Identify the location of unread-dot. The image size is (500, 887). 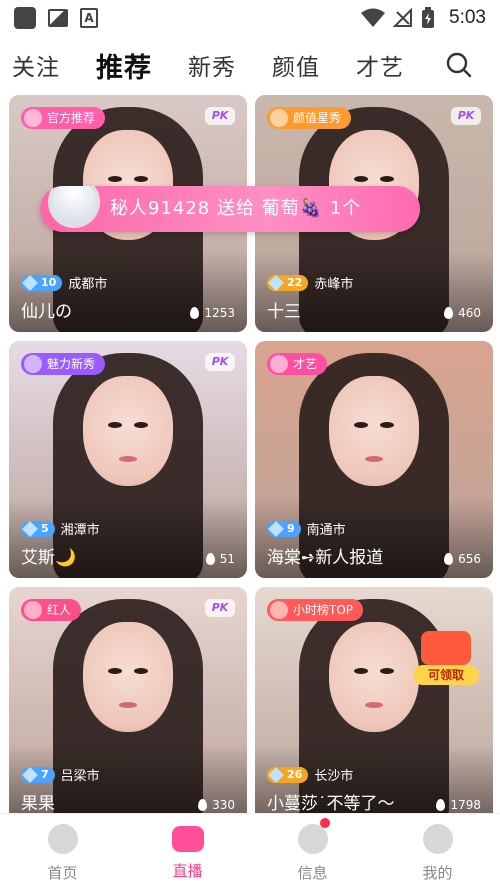
(325, 823).